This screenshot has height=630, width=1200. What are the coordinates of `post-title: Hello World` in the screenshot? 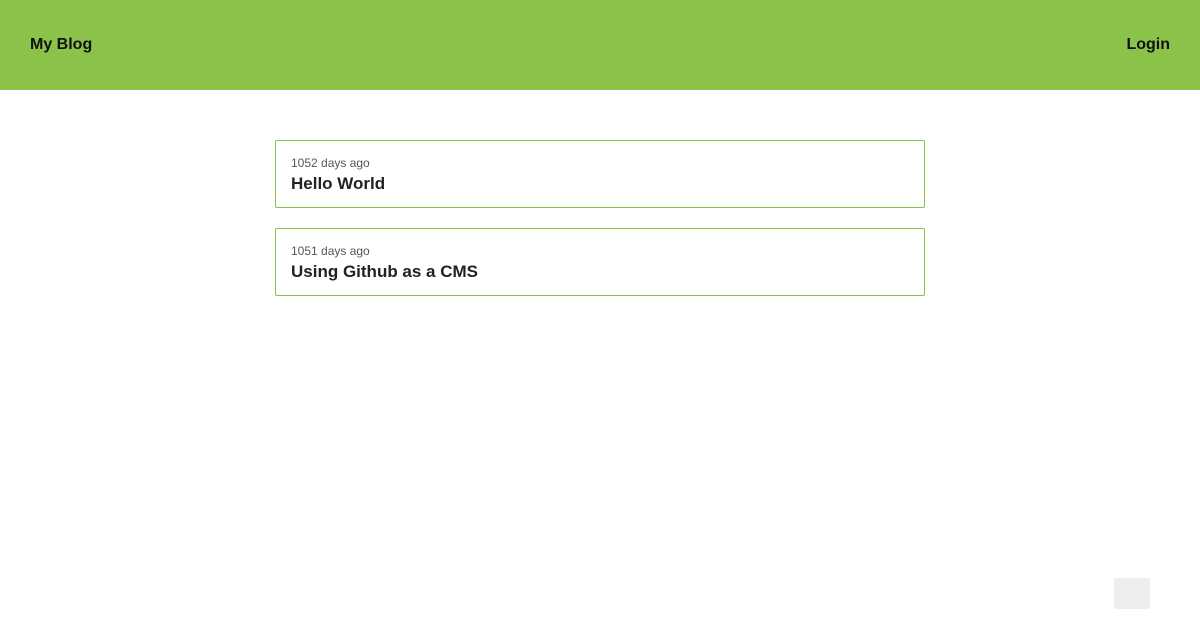 It's located at (600, 184).